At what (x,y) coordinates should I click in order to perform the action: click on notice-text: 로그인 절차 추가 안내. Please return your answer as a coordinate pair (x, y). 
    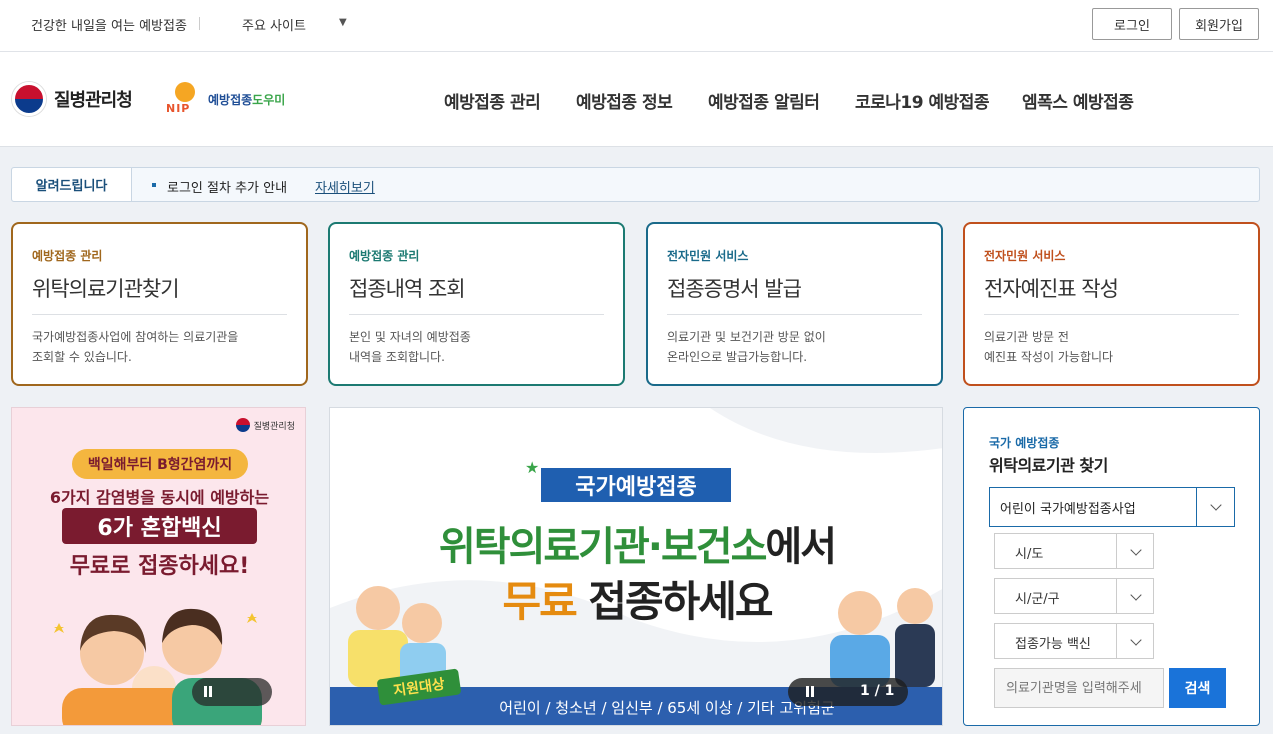
    Looking at the image, I should click on (227, 186).